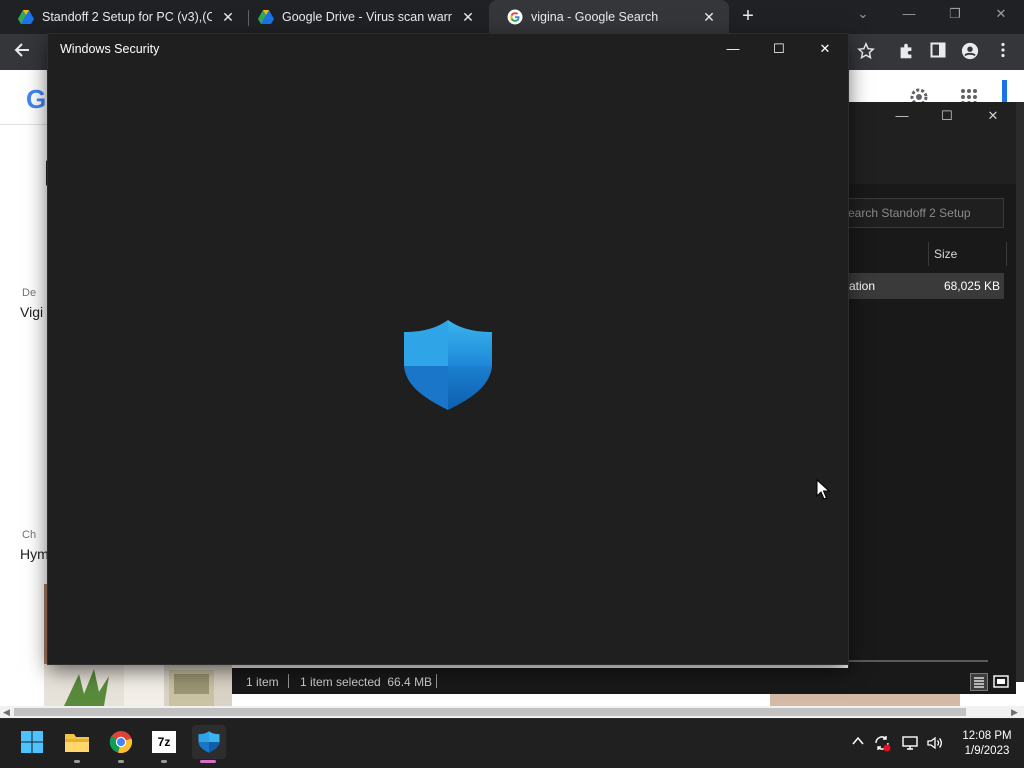 The height and width of the screenshot is (768, 1024). What do you see at coordinates (1020, 392) in the screenshot?
I see `explorer-scrollbar` at bounding box center [1020, 392].